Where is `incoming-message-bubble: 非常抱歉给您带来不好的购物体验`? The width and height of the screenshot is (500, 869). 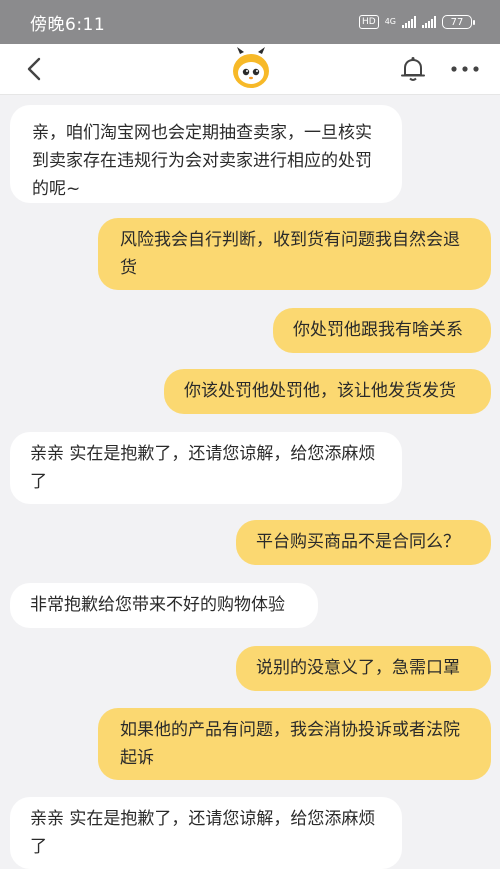 incoming-message-bubble: 非常抱歉给您带来不好的购物体验 is located at coordinates (164, 605).